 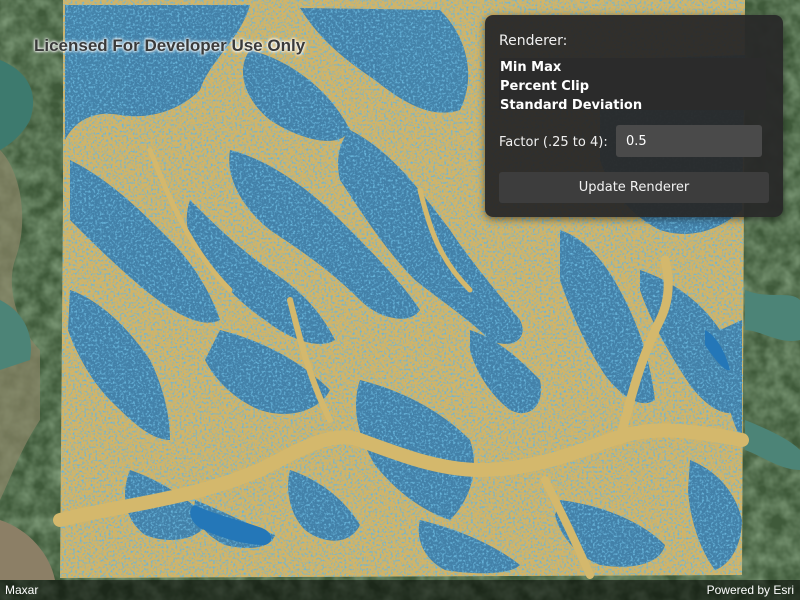 What do you see at coordinates (750, 590) in the screenshot?
I see `powered-by-esri: Powered by Esri` at bounding box center [750, 590].